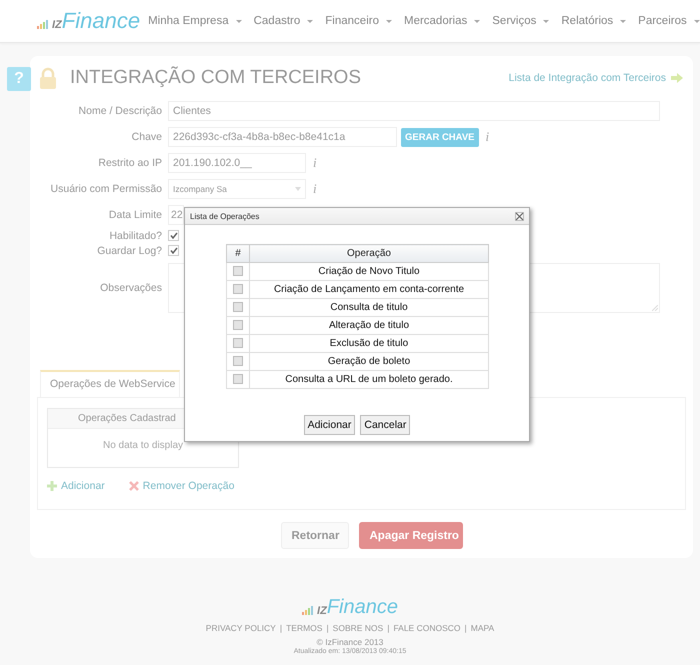  What do you see at coordinates (143, 445) in the screenshot?
I see `empty-message: No data to display` at bounding box center [143, 445].